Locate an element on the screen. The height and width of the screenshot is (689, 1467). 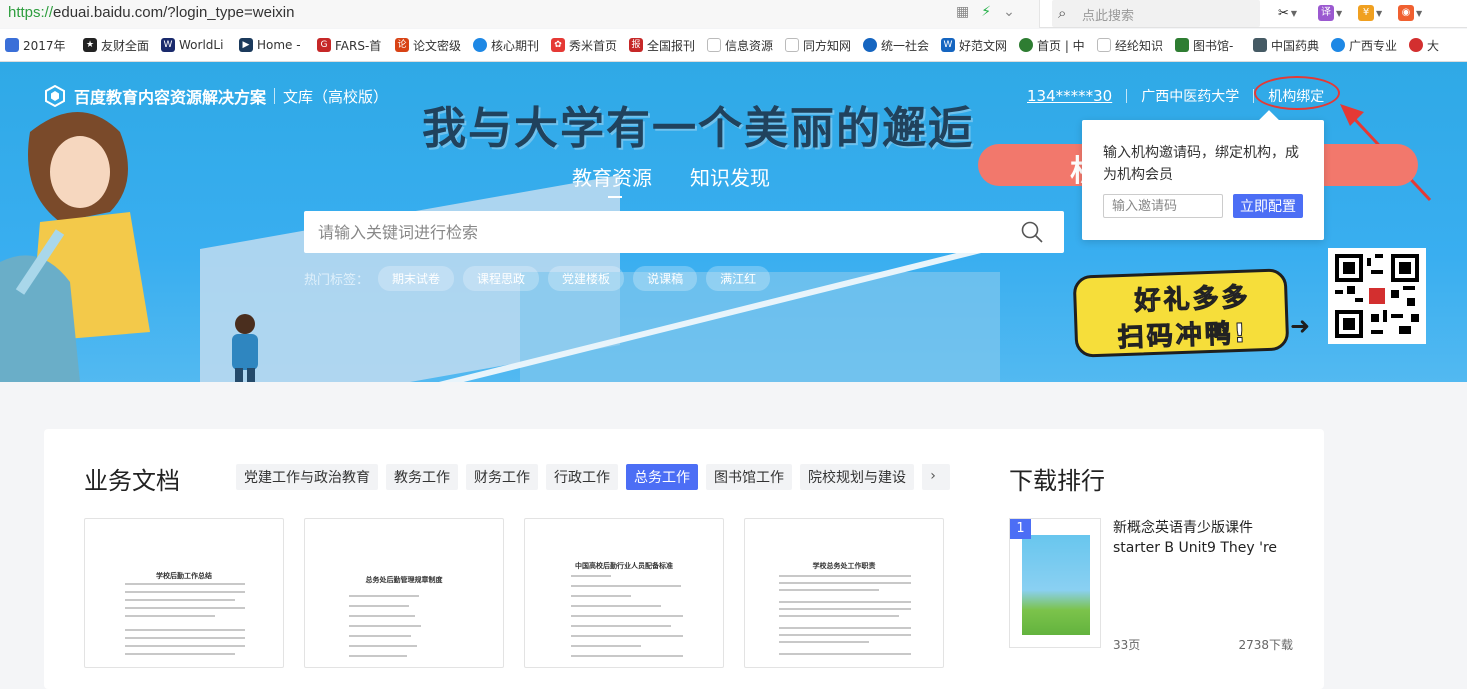
category-tab: 院校规划与建设 is located at coordinates (857, 477).